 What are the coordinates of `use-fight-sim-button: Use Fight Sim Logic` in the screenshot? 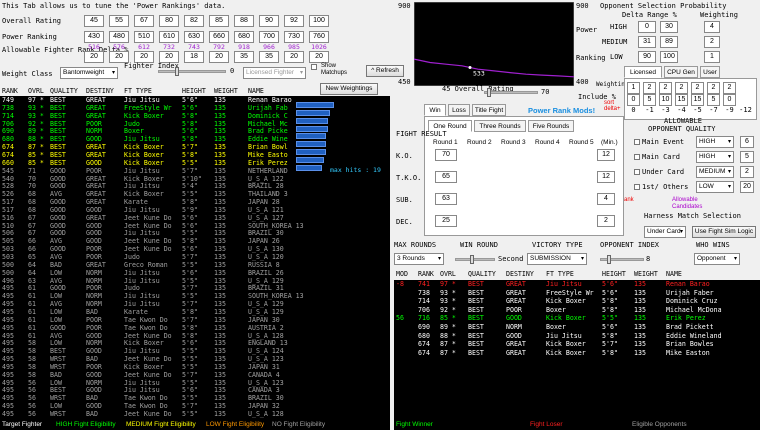 It's located at (724, 232).